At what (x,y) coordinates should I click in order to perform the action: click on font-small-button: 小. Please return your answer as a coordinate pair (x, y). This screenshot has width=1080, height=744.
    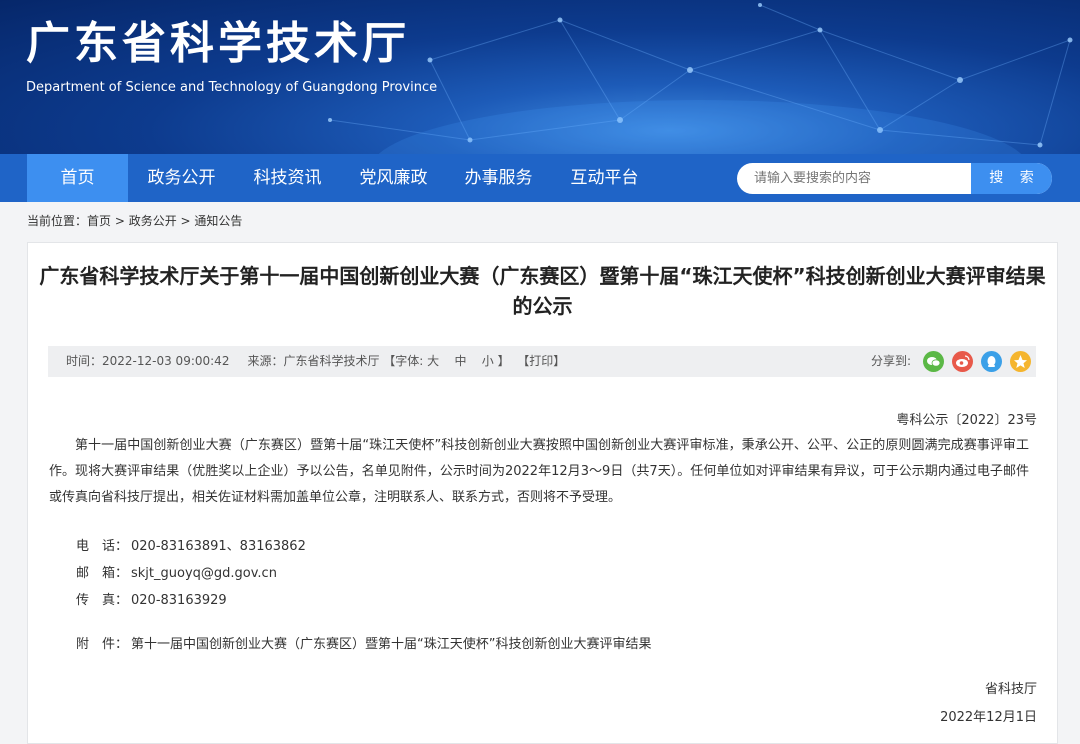
    Looking at the image, I should click on (488, 361).